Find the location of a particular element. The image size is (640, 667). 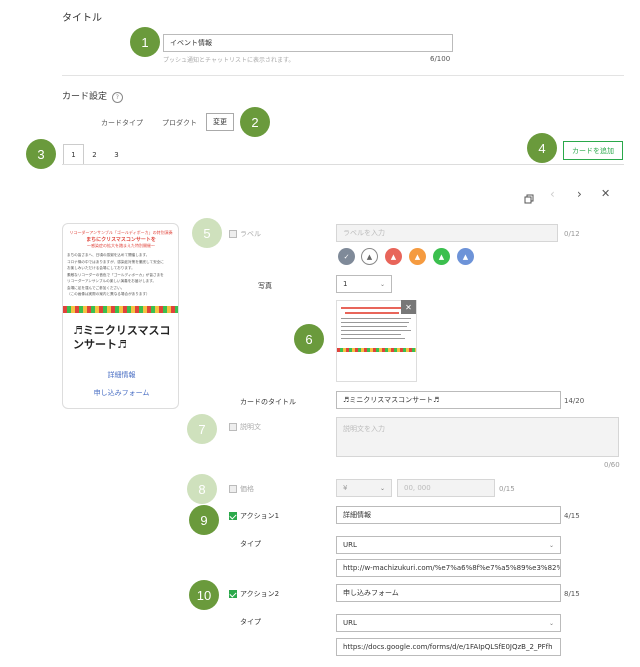

action-1-checkbox is located at coordinates (233, 516).